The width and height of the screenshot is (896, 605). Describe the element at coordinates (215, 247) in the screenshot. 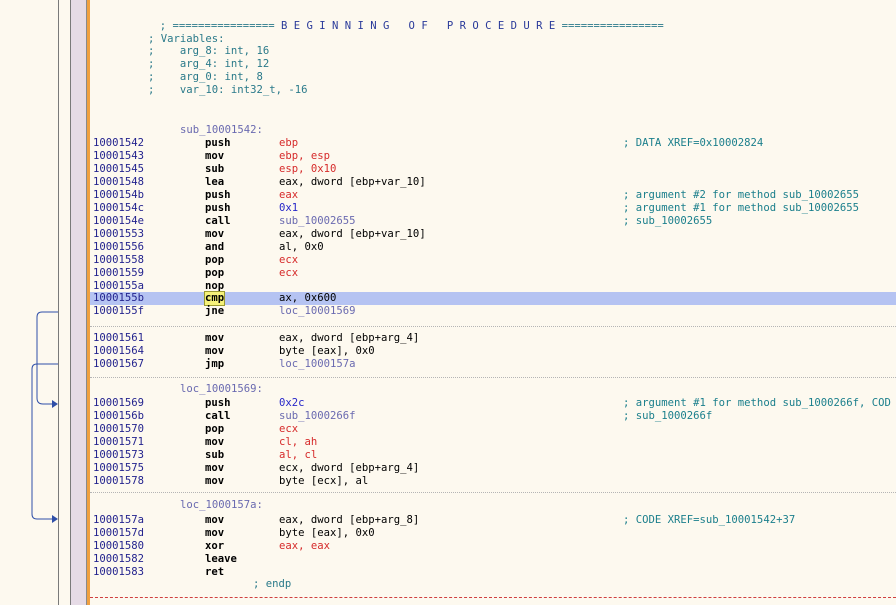

I see `instruction-mnemonic: and` at that location.